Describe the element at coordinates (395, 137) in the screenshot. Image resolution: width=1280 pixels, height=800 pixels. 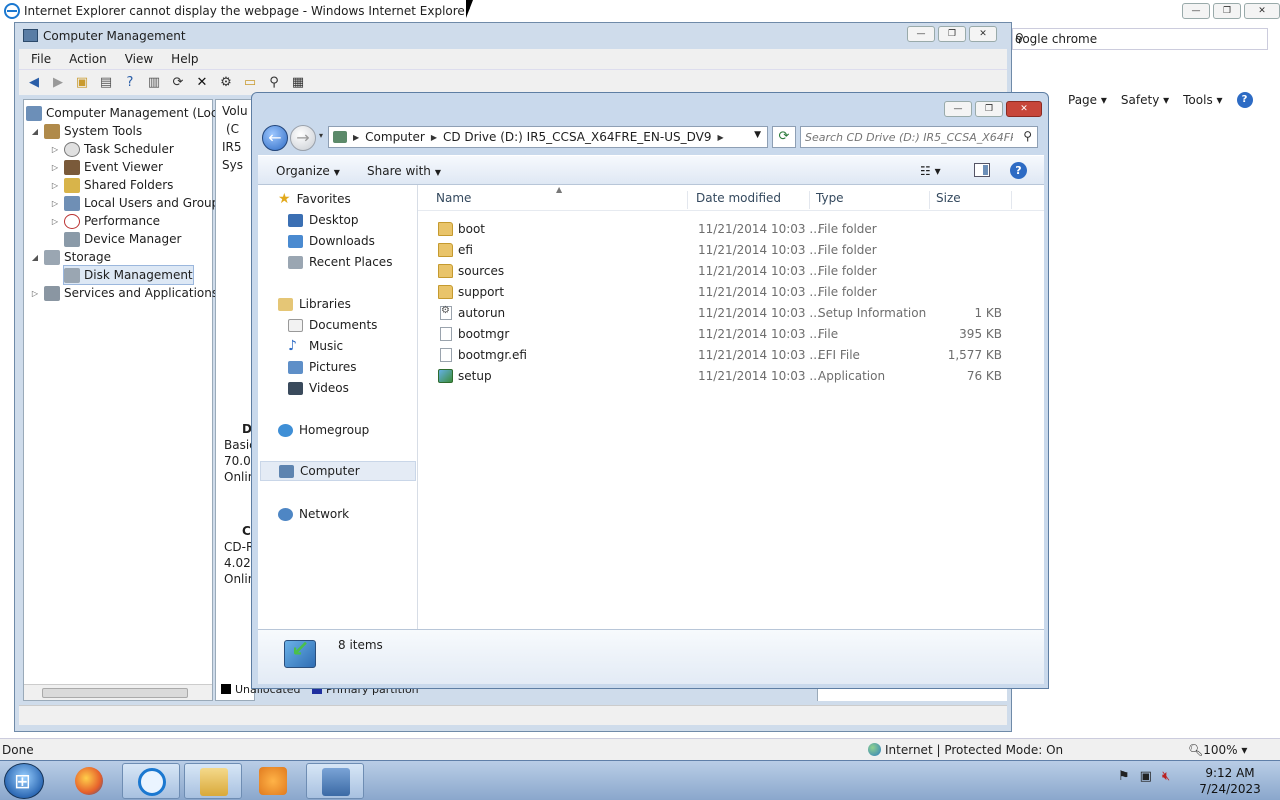
I see `breadcrumb-computer: Computer` at that location.